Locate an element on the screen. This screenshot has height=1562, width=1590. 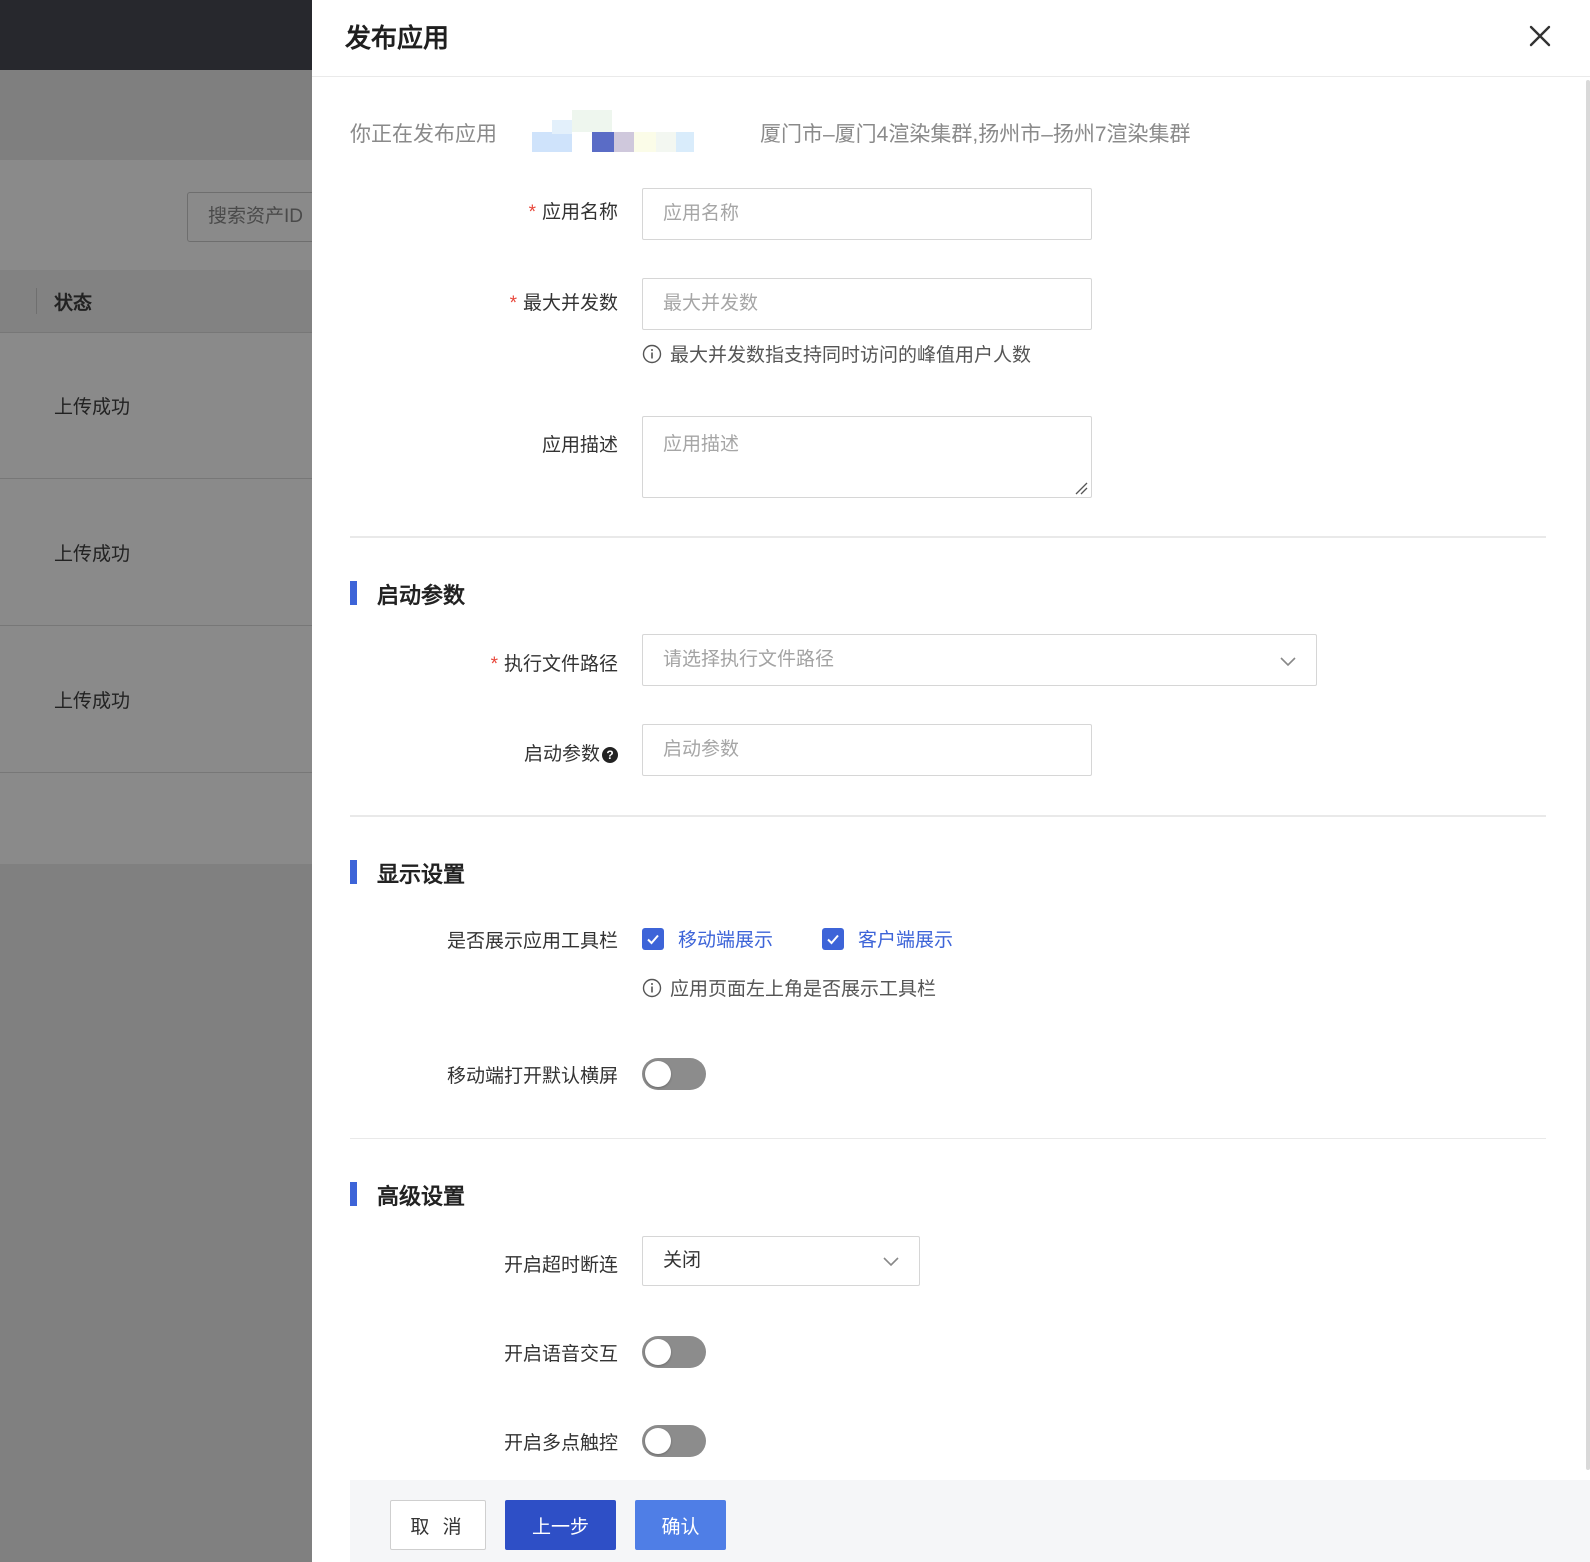
display-section-title: 显示设置 is located at coordinates (421, 874).